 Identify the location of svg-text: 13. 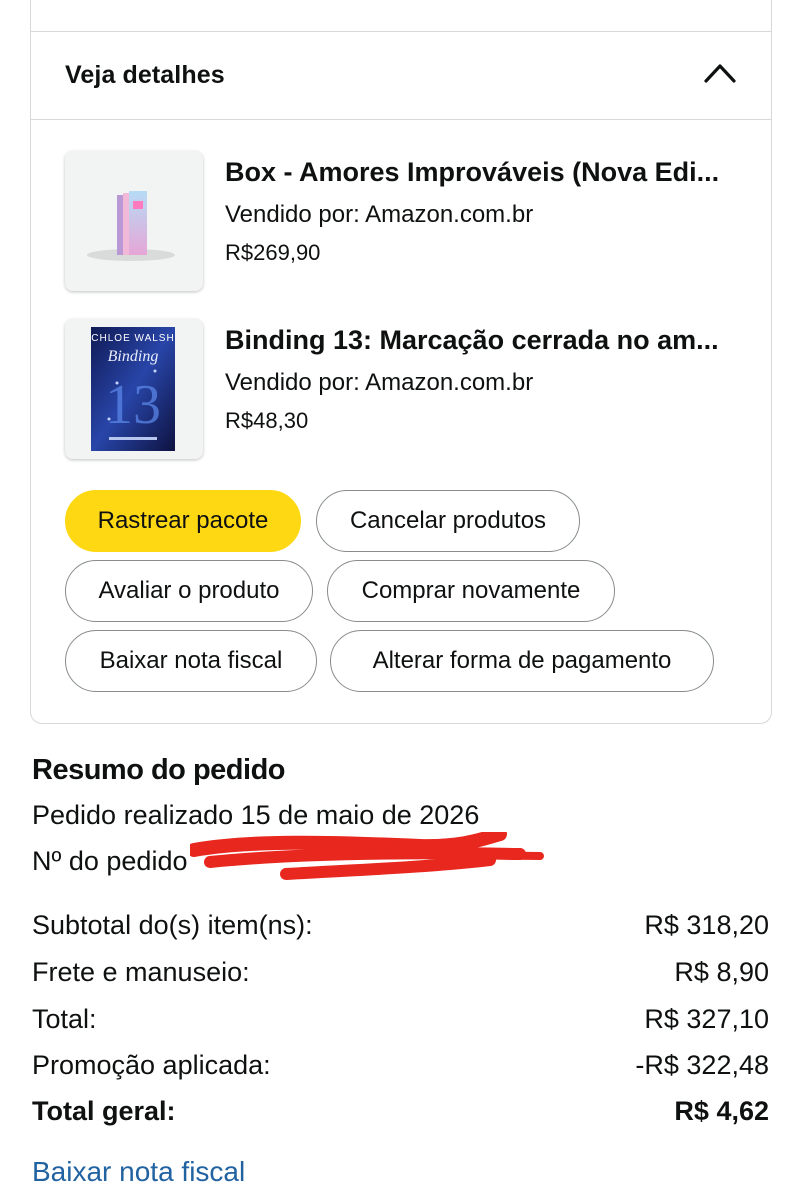
(133, 405).